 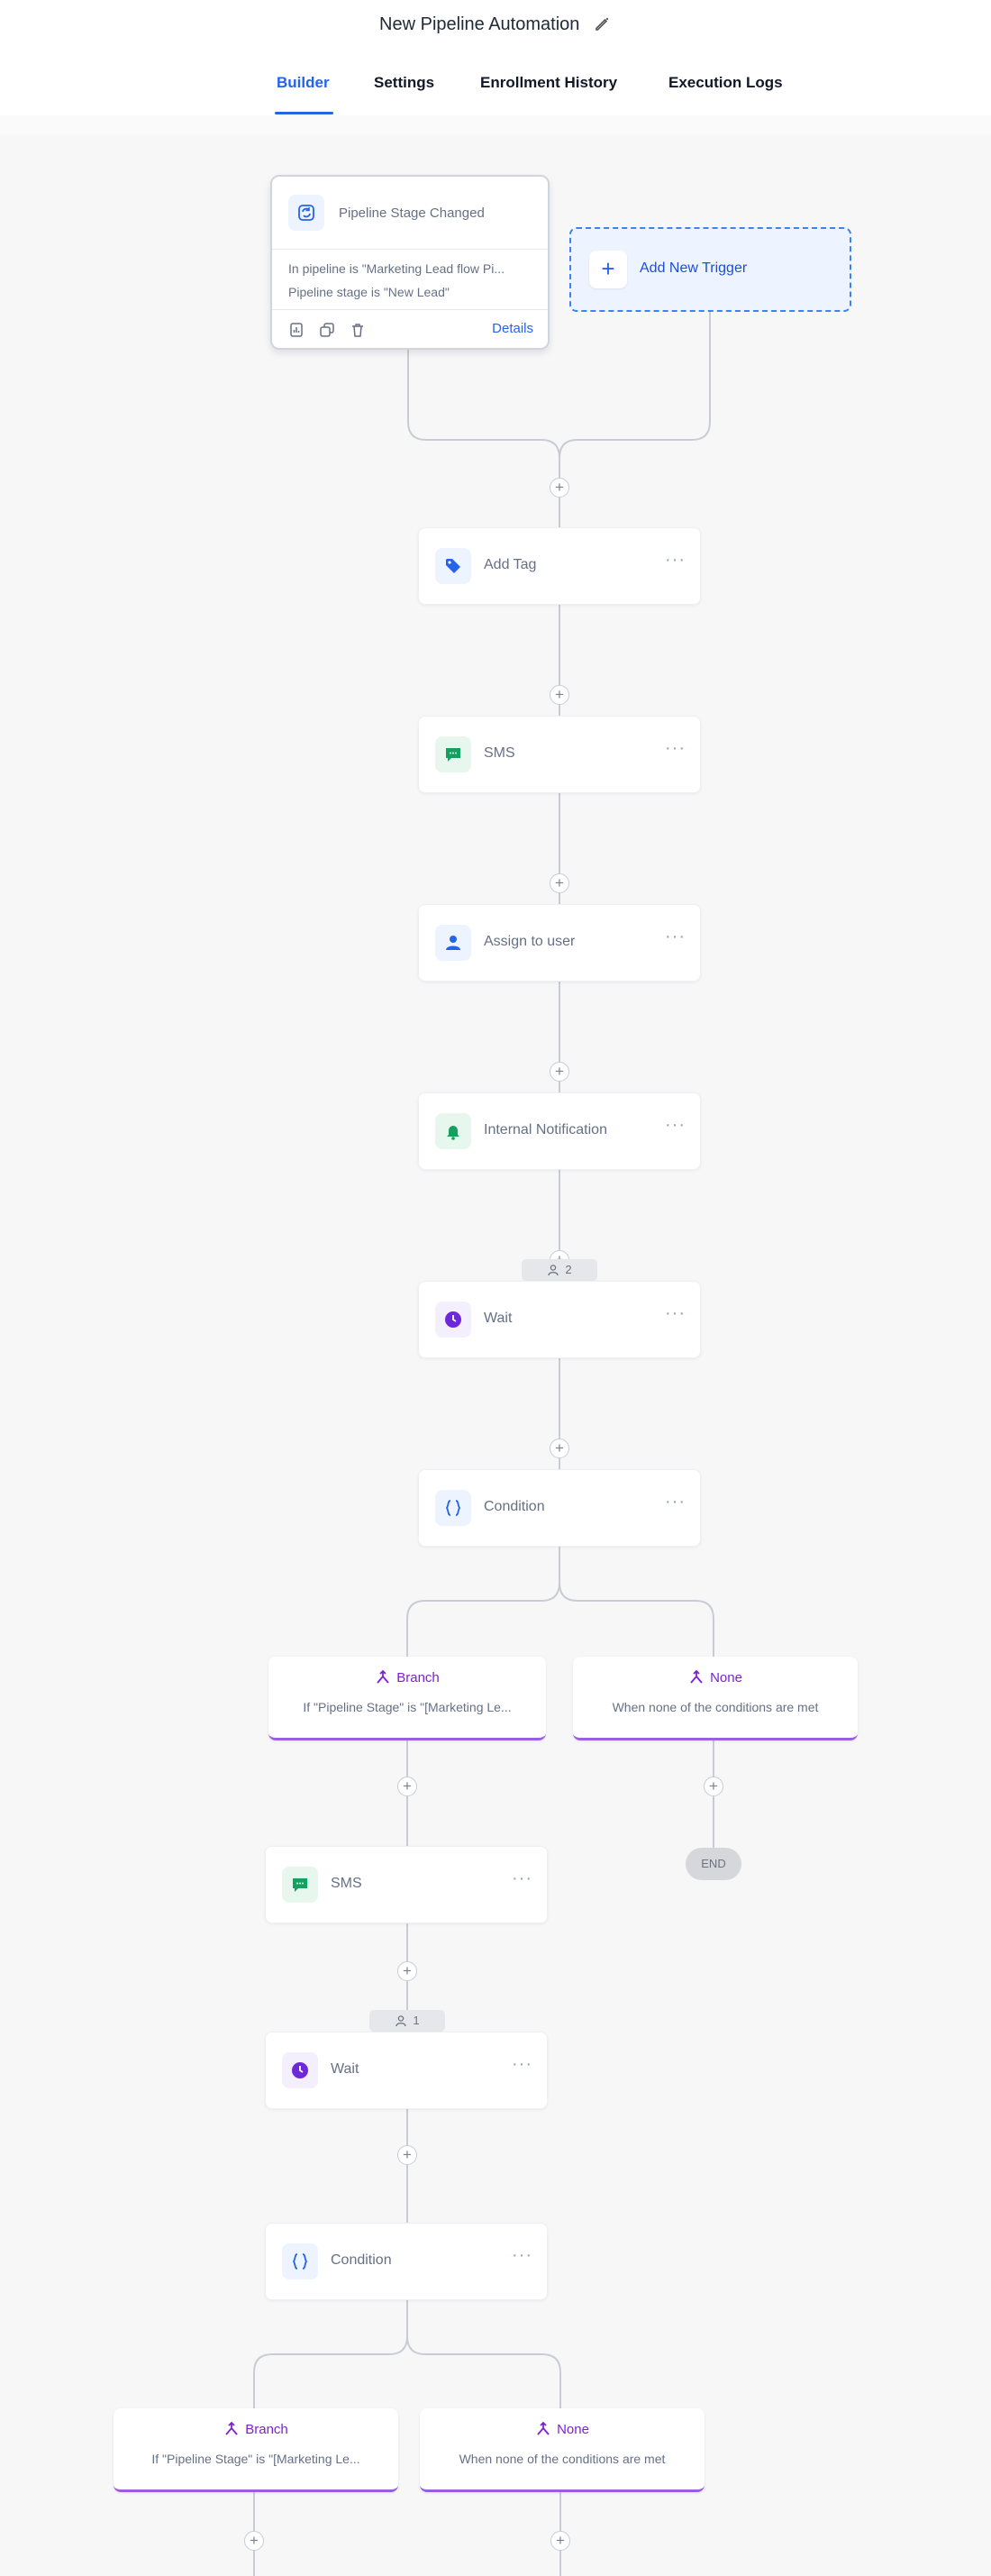 I want to click on tab-execution-logs: Execution Logs, so click(x=725, y=83).